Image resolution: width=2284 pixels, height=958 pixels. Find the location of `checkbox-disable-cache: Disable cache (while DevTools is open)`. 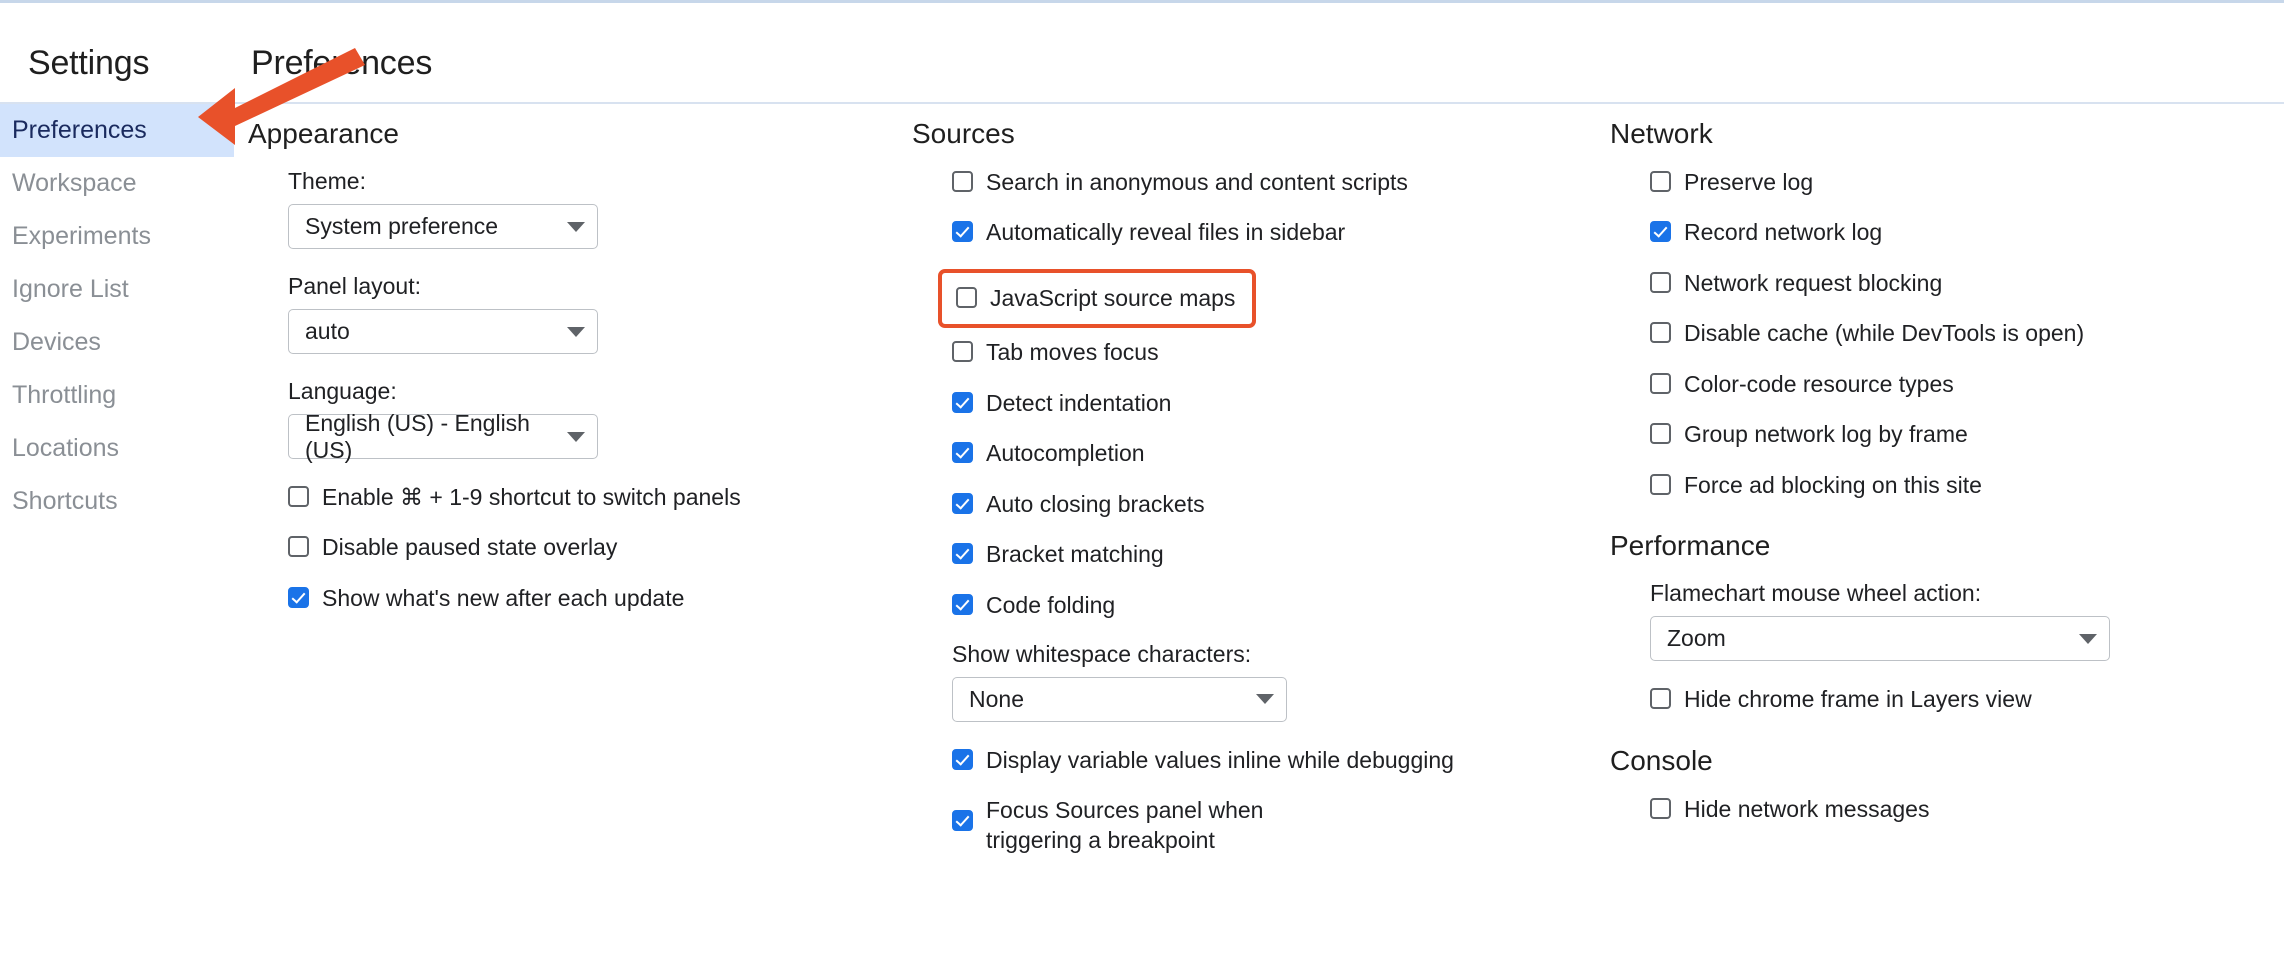

checkbox-disable-cache: Disable cache (while DevTools is open) is located at coordinates (1945, 333).